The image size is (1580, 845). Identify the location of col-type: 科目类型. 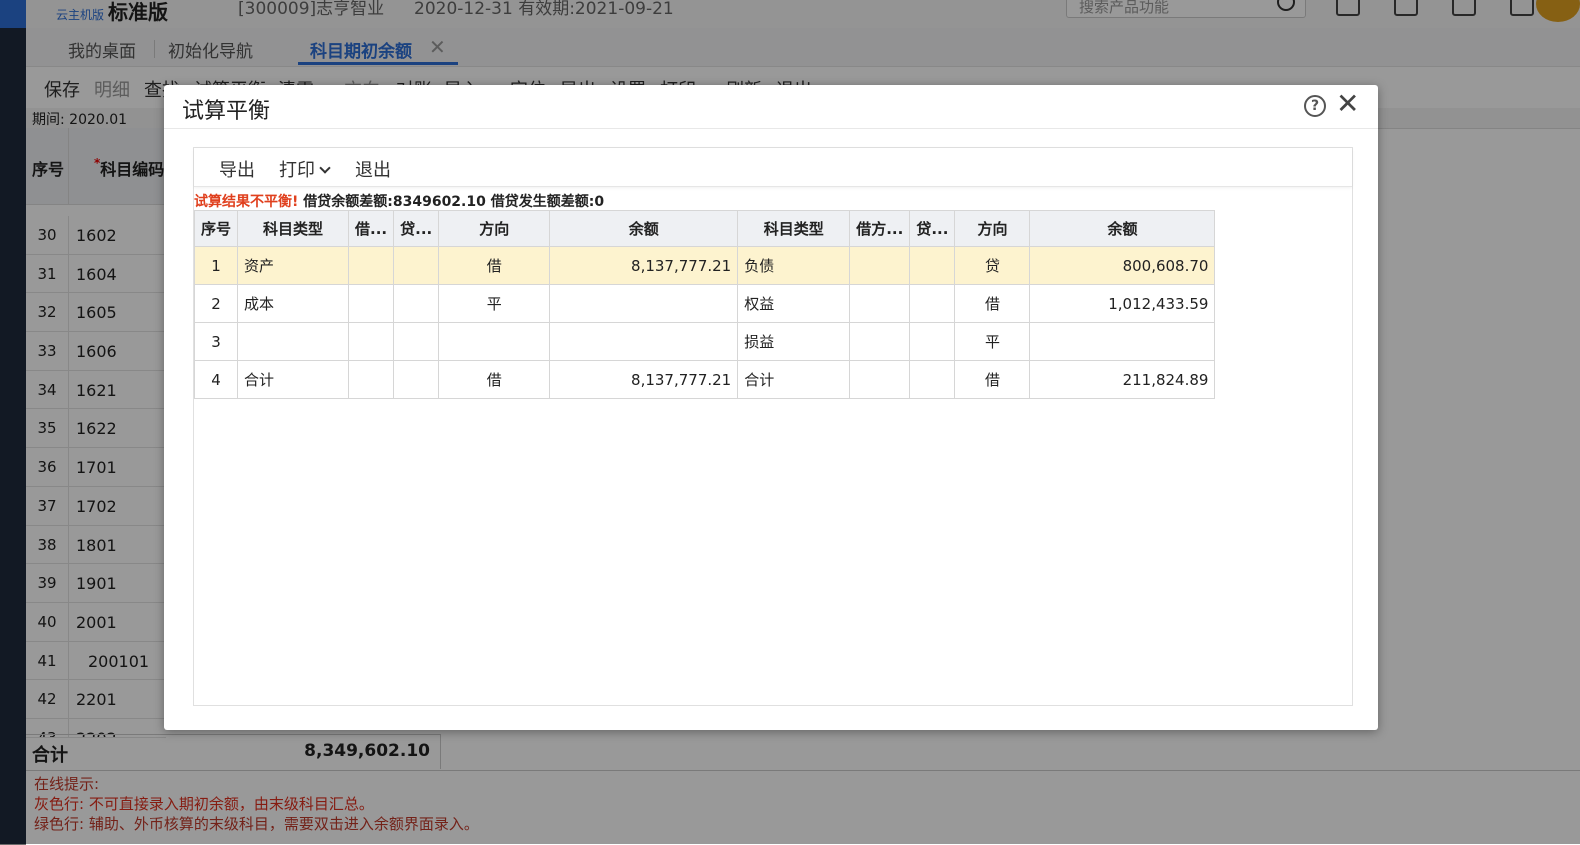
(293, 228).